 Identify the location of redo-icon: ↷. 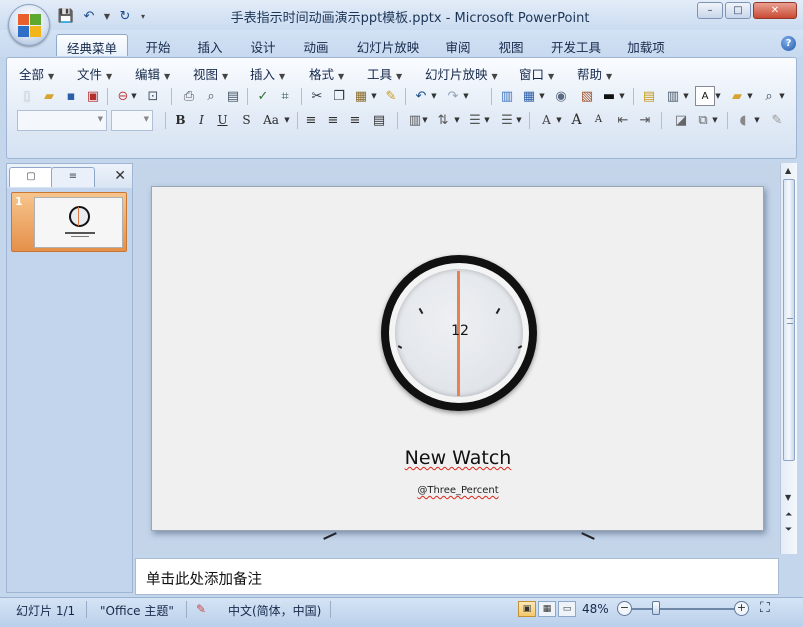
(453, 96).